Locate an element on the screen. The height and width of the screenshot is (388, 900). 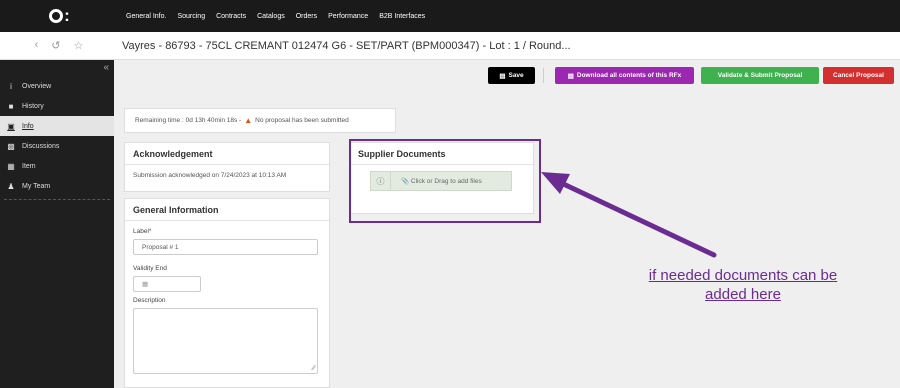
collapse-sidebar-icon: « is located at coordinates (106, 67).